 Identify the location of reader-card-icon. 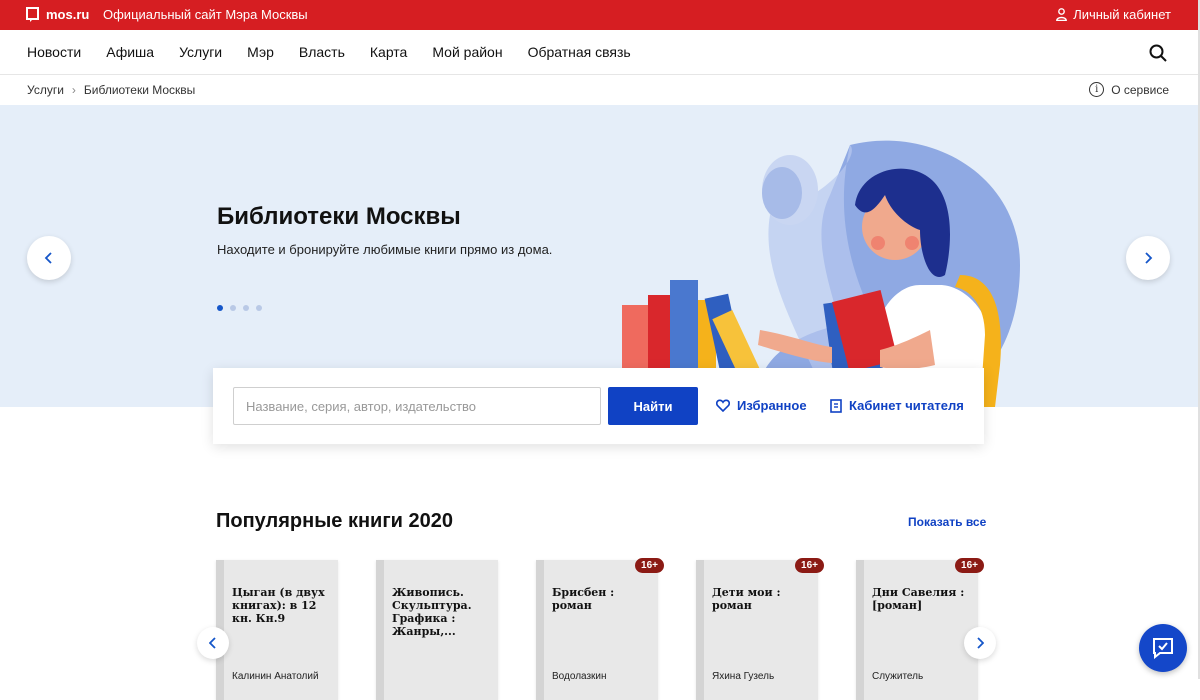
(836, 405).